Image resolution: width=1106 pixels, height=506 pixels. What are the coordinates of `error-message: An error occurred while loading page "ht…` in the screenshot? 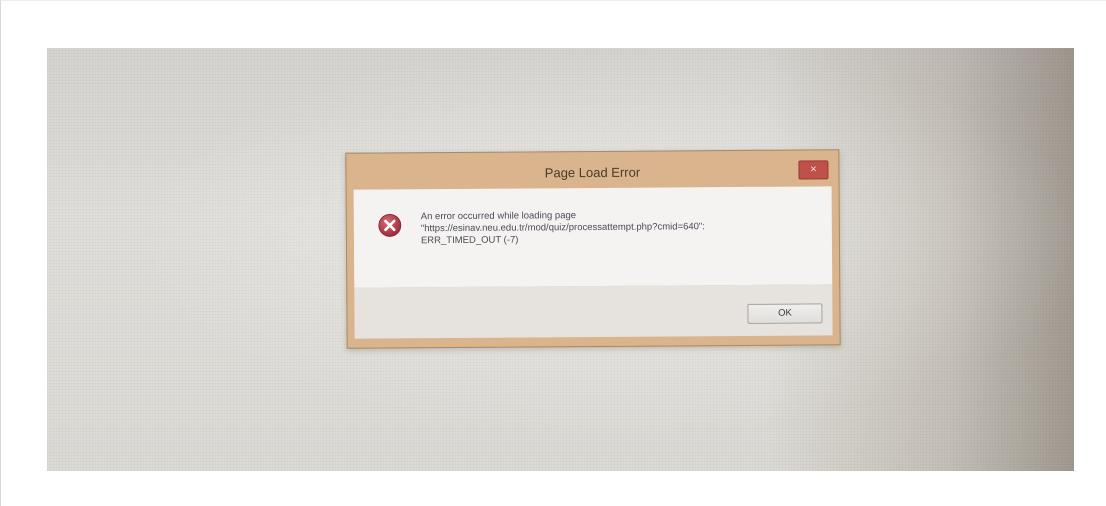 It's located at (621, 227).